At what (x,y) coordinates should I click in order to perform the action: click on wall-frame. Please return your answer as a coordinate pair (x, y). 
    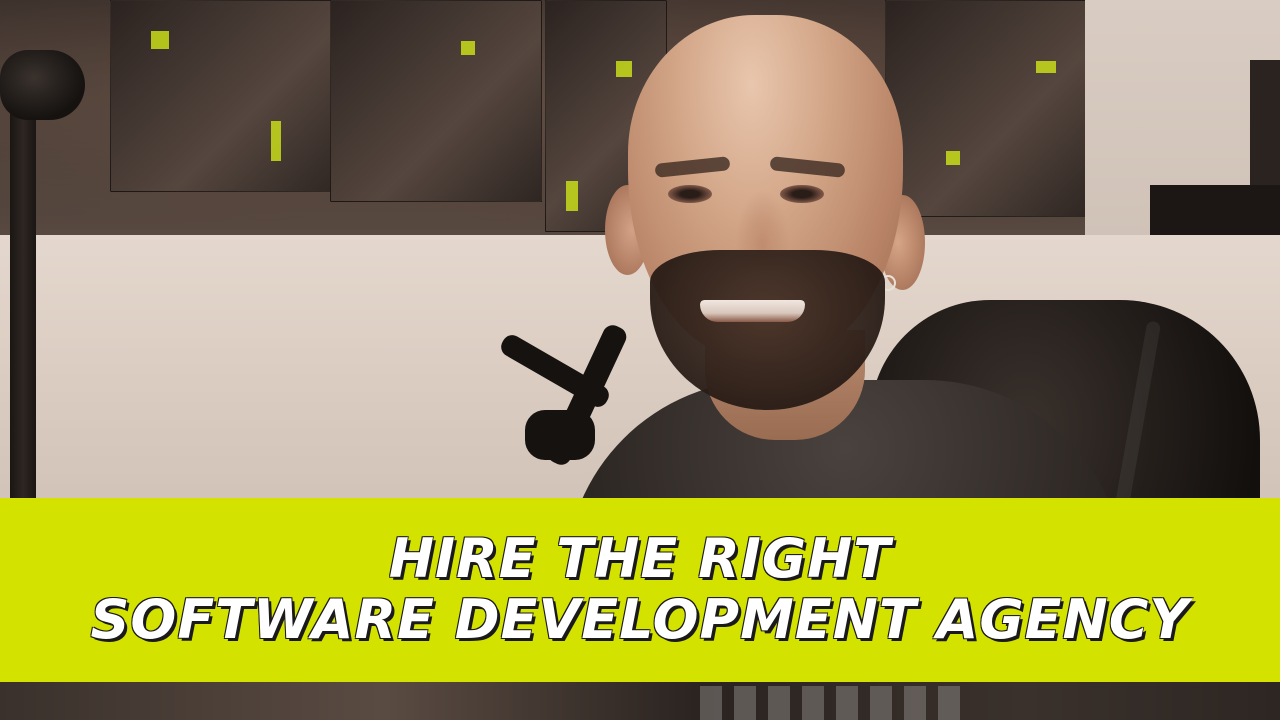
    Looking at the image, I should click on (1265, 125).